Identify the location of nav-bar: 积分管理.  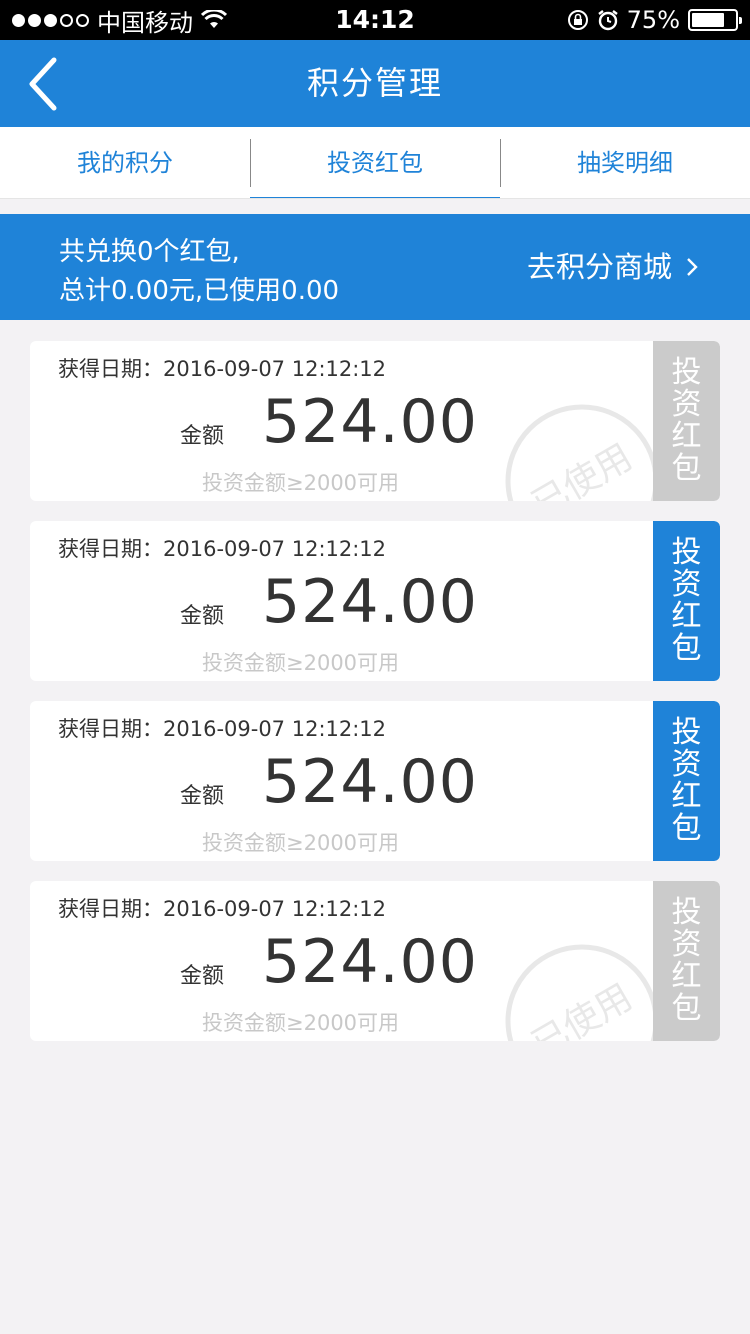
(375, 83).